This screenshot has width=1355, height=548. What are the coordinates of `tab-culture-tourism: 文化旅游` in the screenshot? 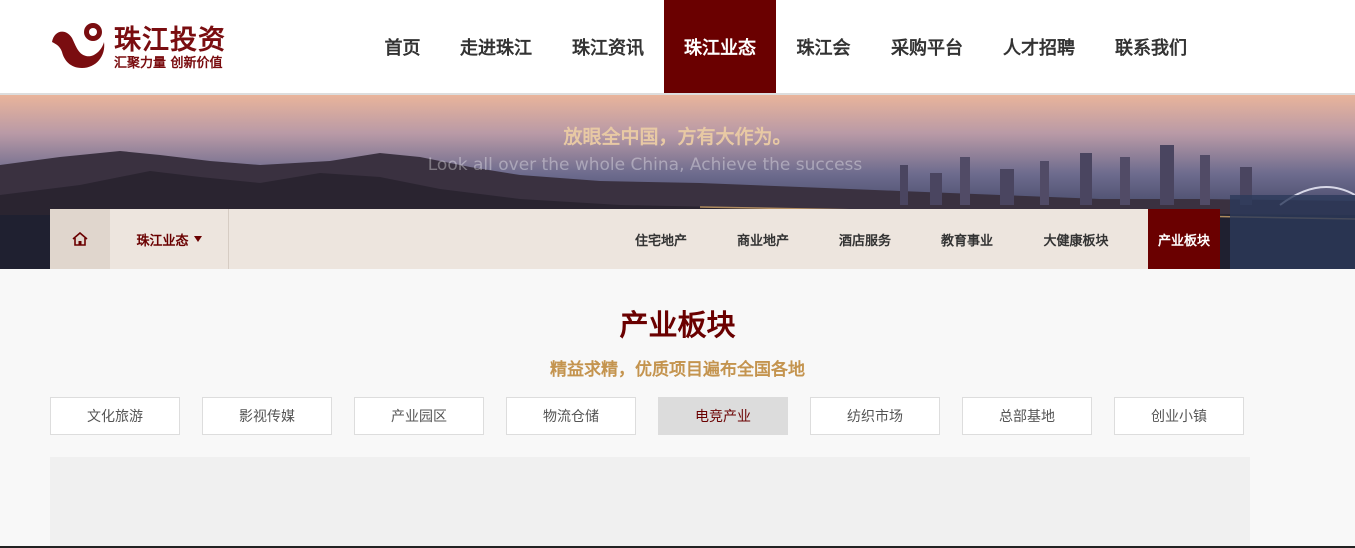 It's located at (115, 416).